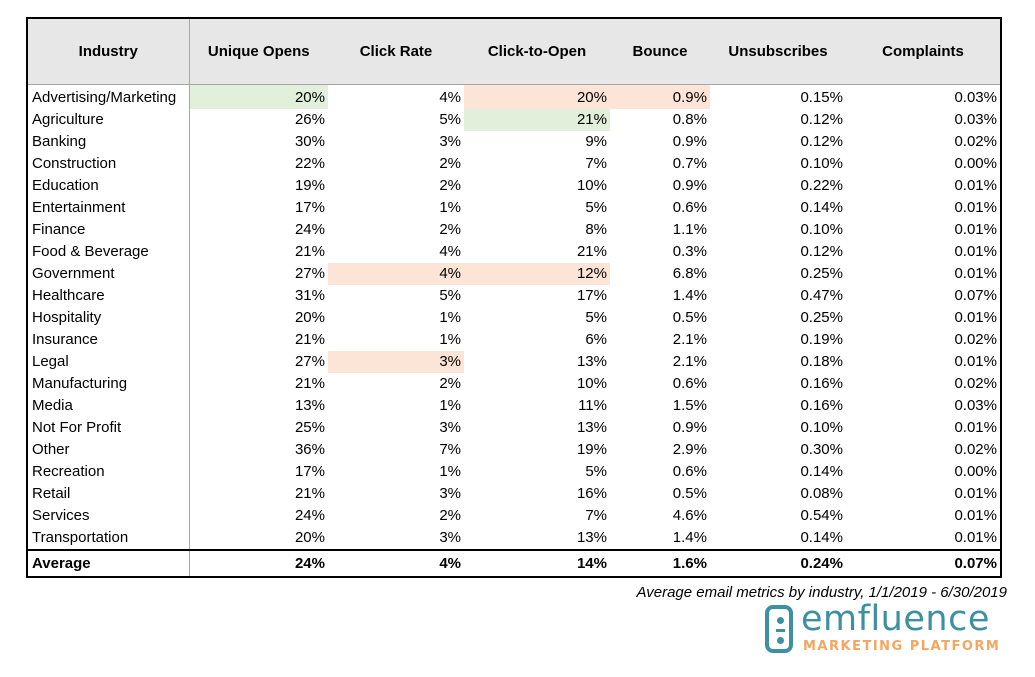 Image resolution: width=1035 pixels, height=677 pixels. What do you see at coordinates (902, 646) in the screenshot?
I see `logo-tagline: MARKETING PLATFORM` at bounding box center [902, 646].